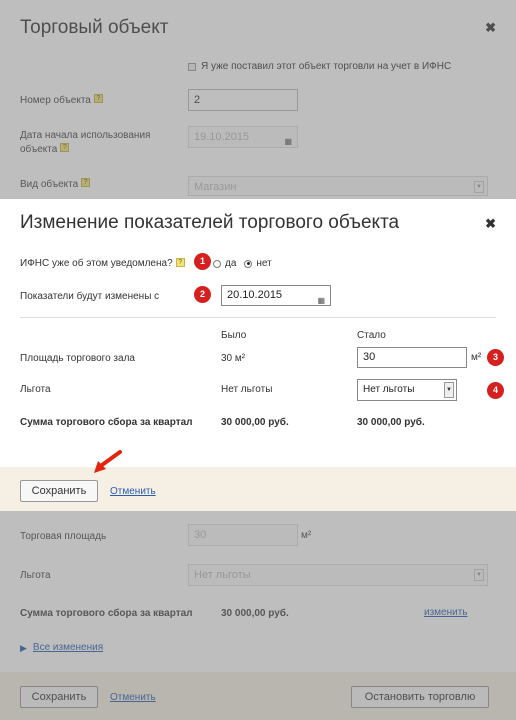 This screenshot has width=516, height=720. I want to click on radio-no, so click(248, 263).